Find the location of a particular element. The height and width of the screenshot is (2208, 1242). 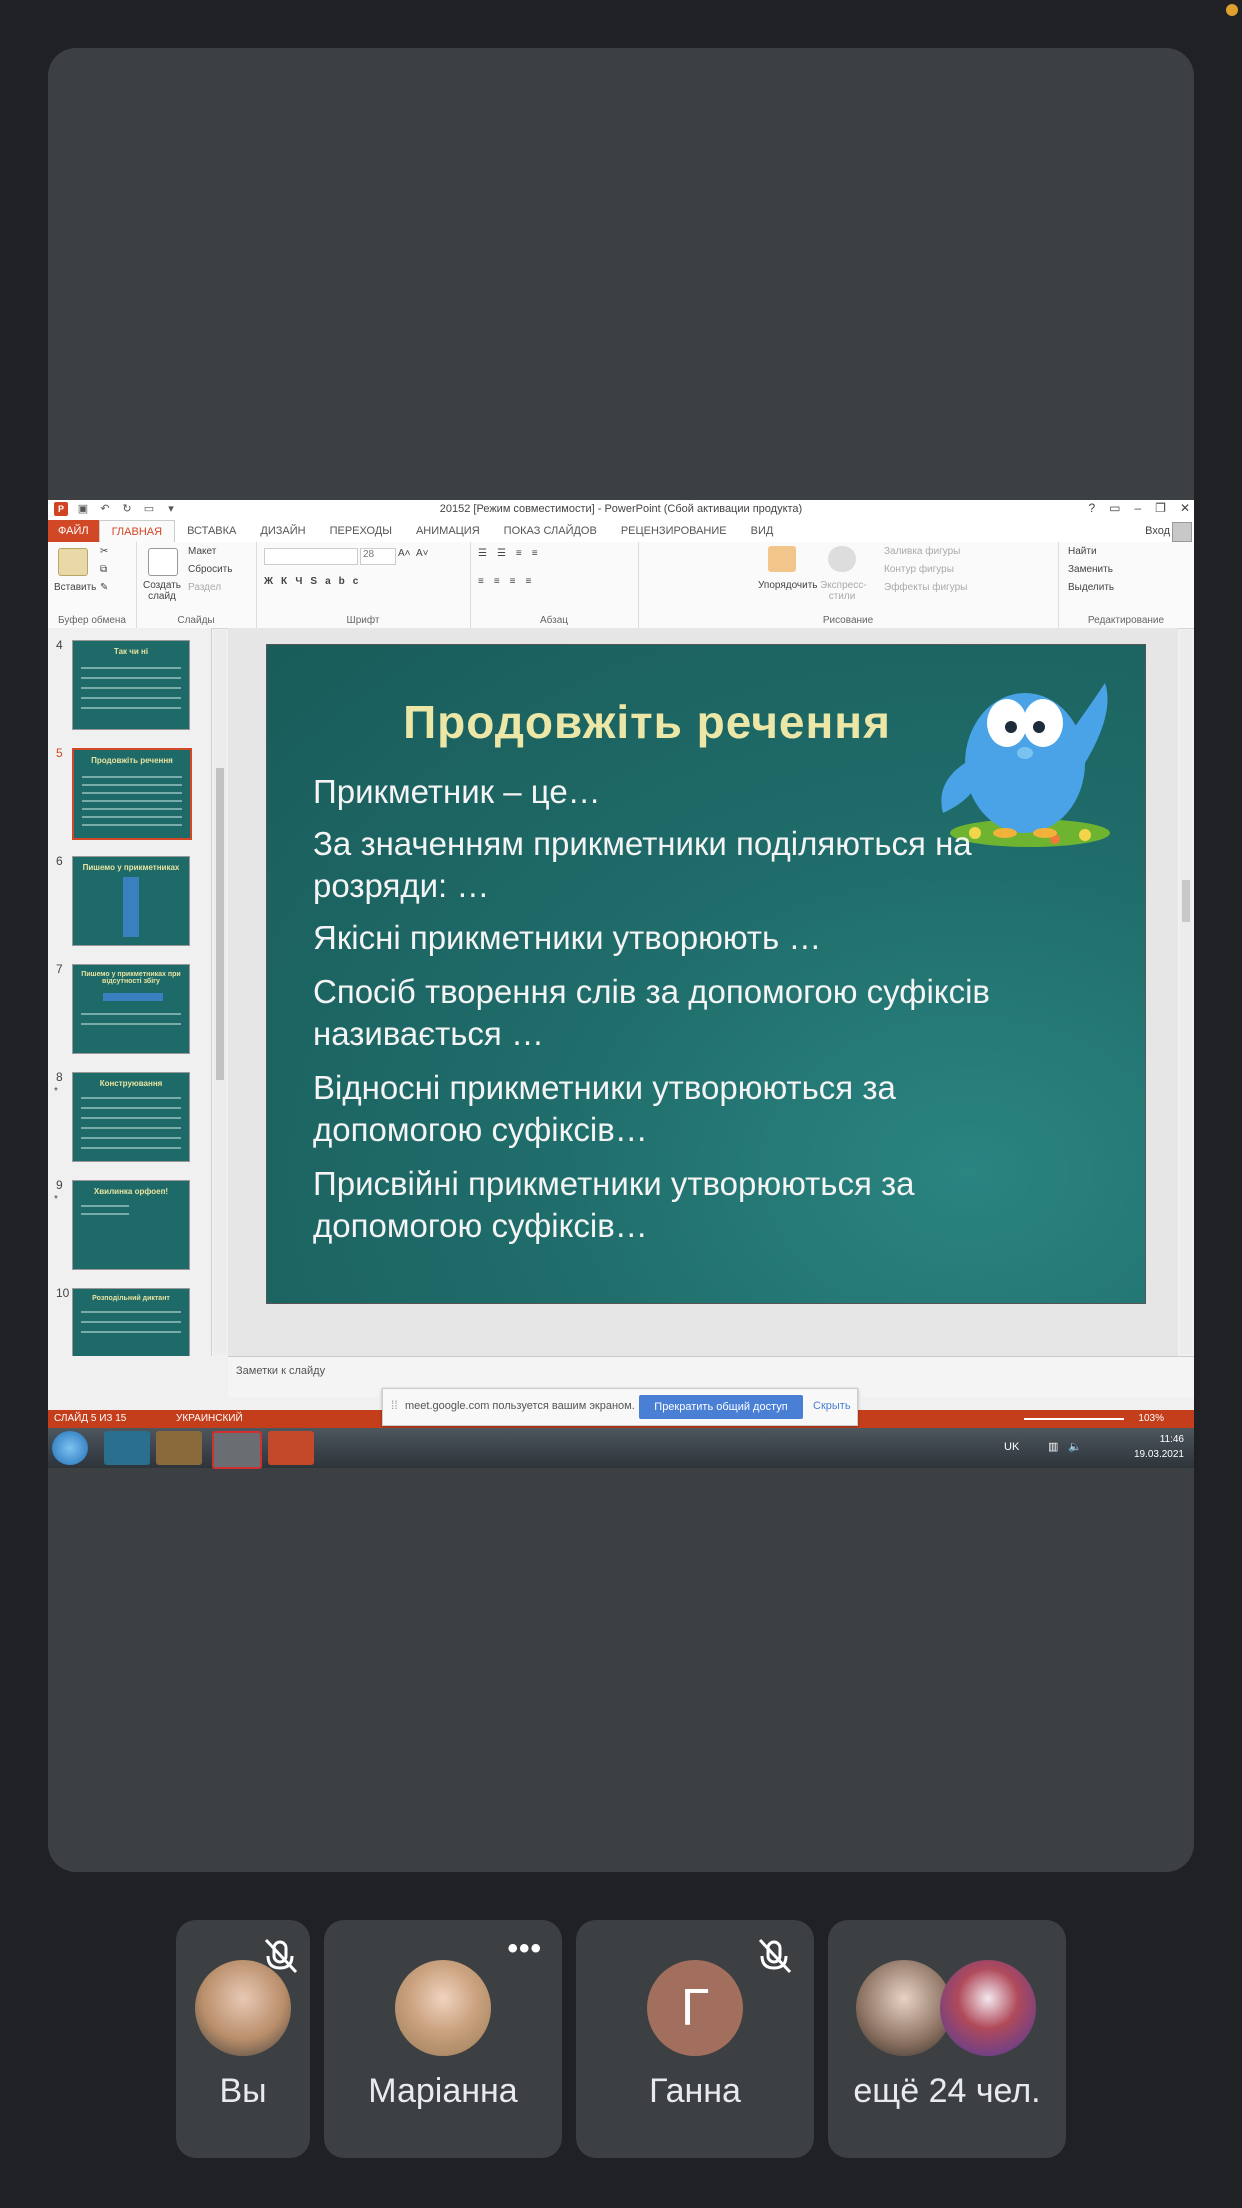

format-painter-icon: ✎ is located at coordinates (104, 587).